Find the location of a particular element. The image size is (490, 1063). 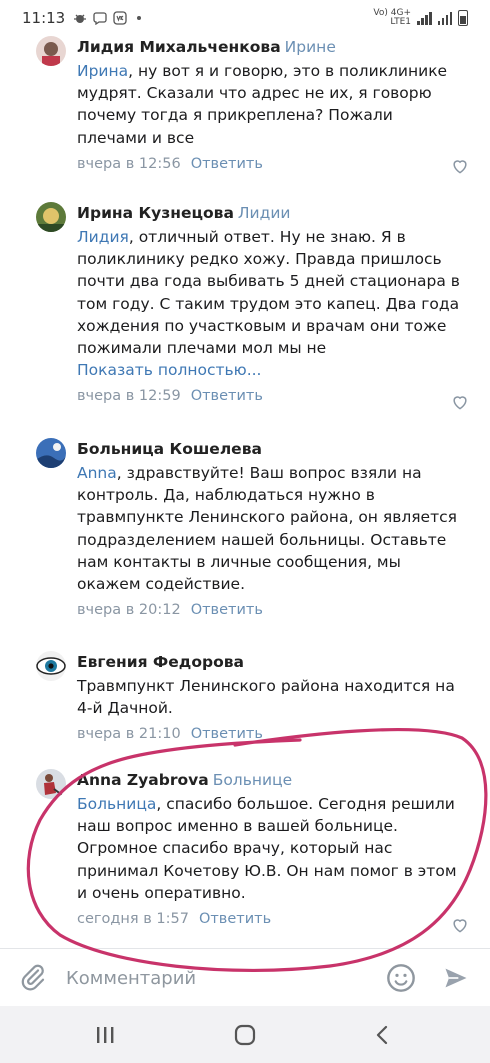

mention-link: Лидия is located at coordinates (103, 237).